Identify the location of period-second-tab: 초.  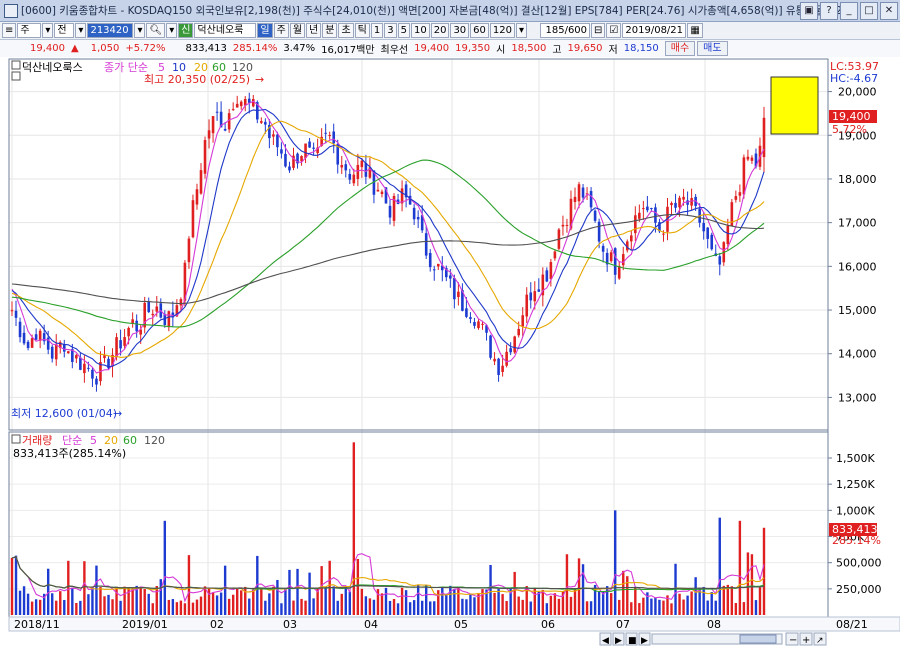
(346, 30).